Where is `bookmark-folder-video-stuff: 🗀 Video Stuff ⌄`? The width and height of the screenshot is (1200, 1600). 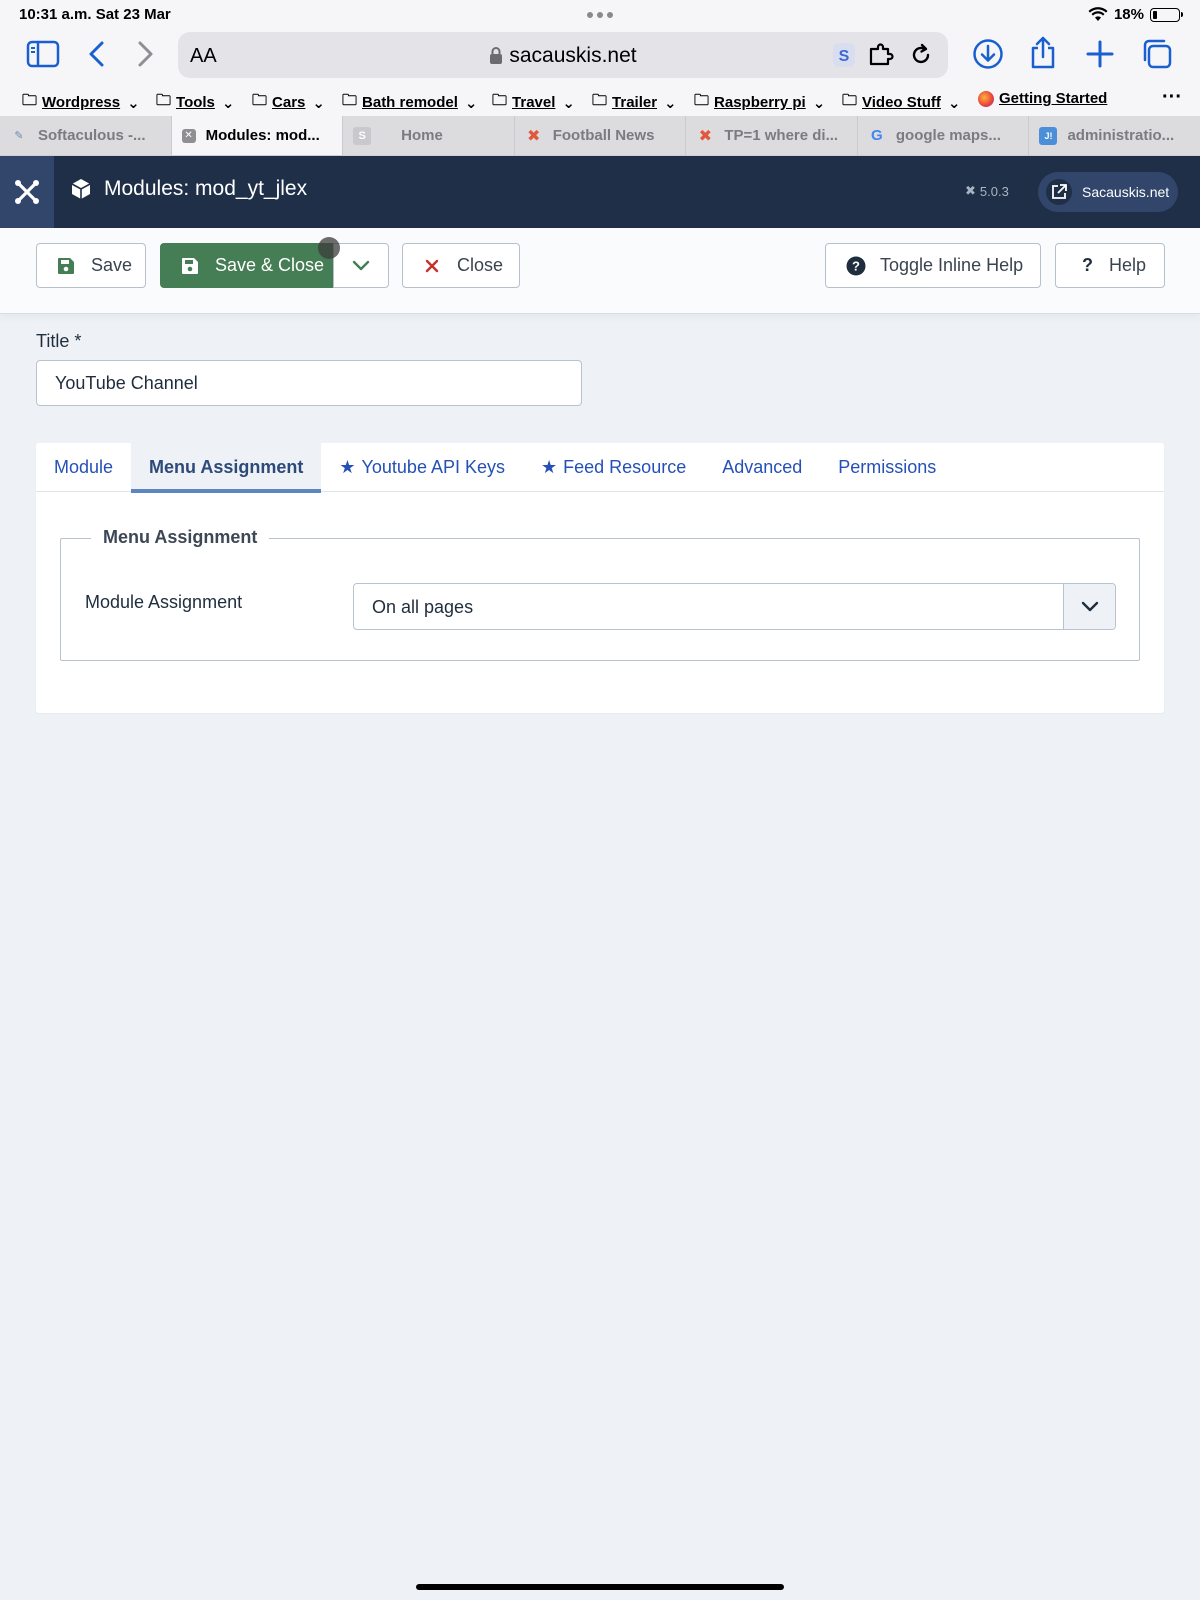 bookmark-folder-video-stuff: 🗀 Video Stuff ⌄ is located at coordinates (901, 102).